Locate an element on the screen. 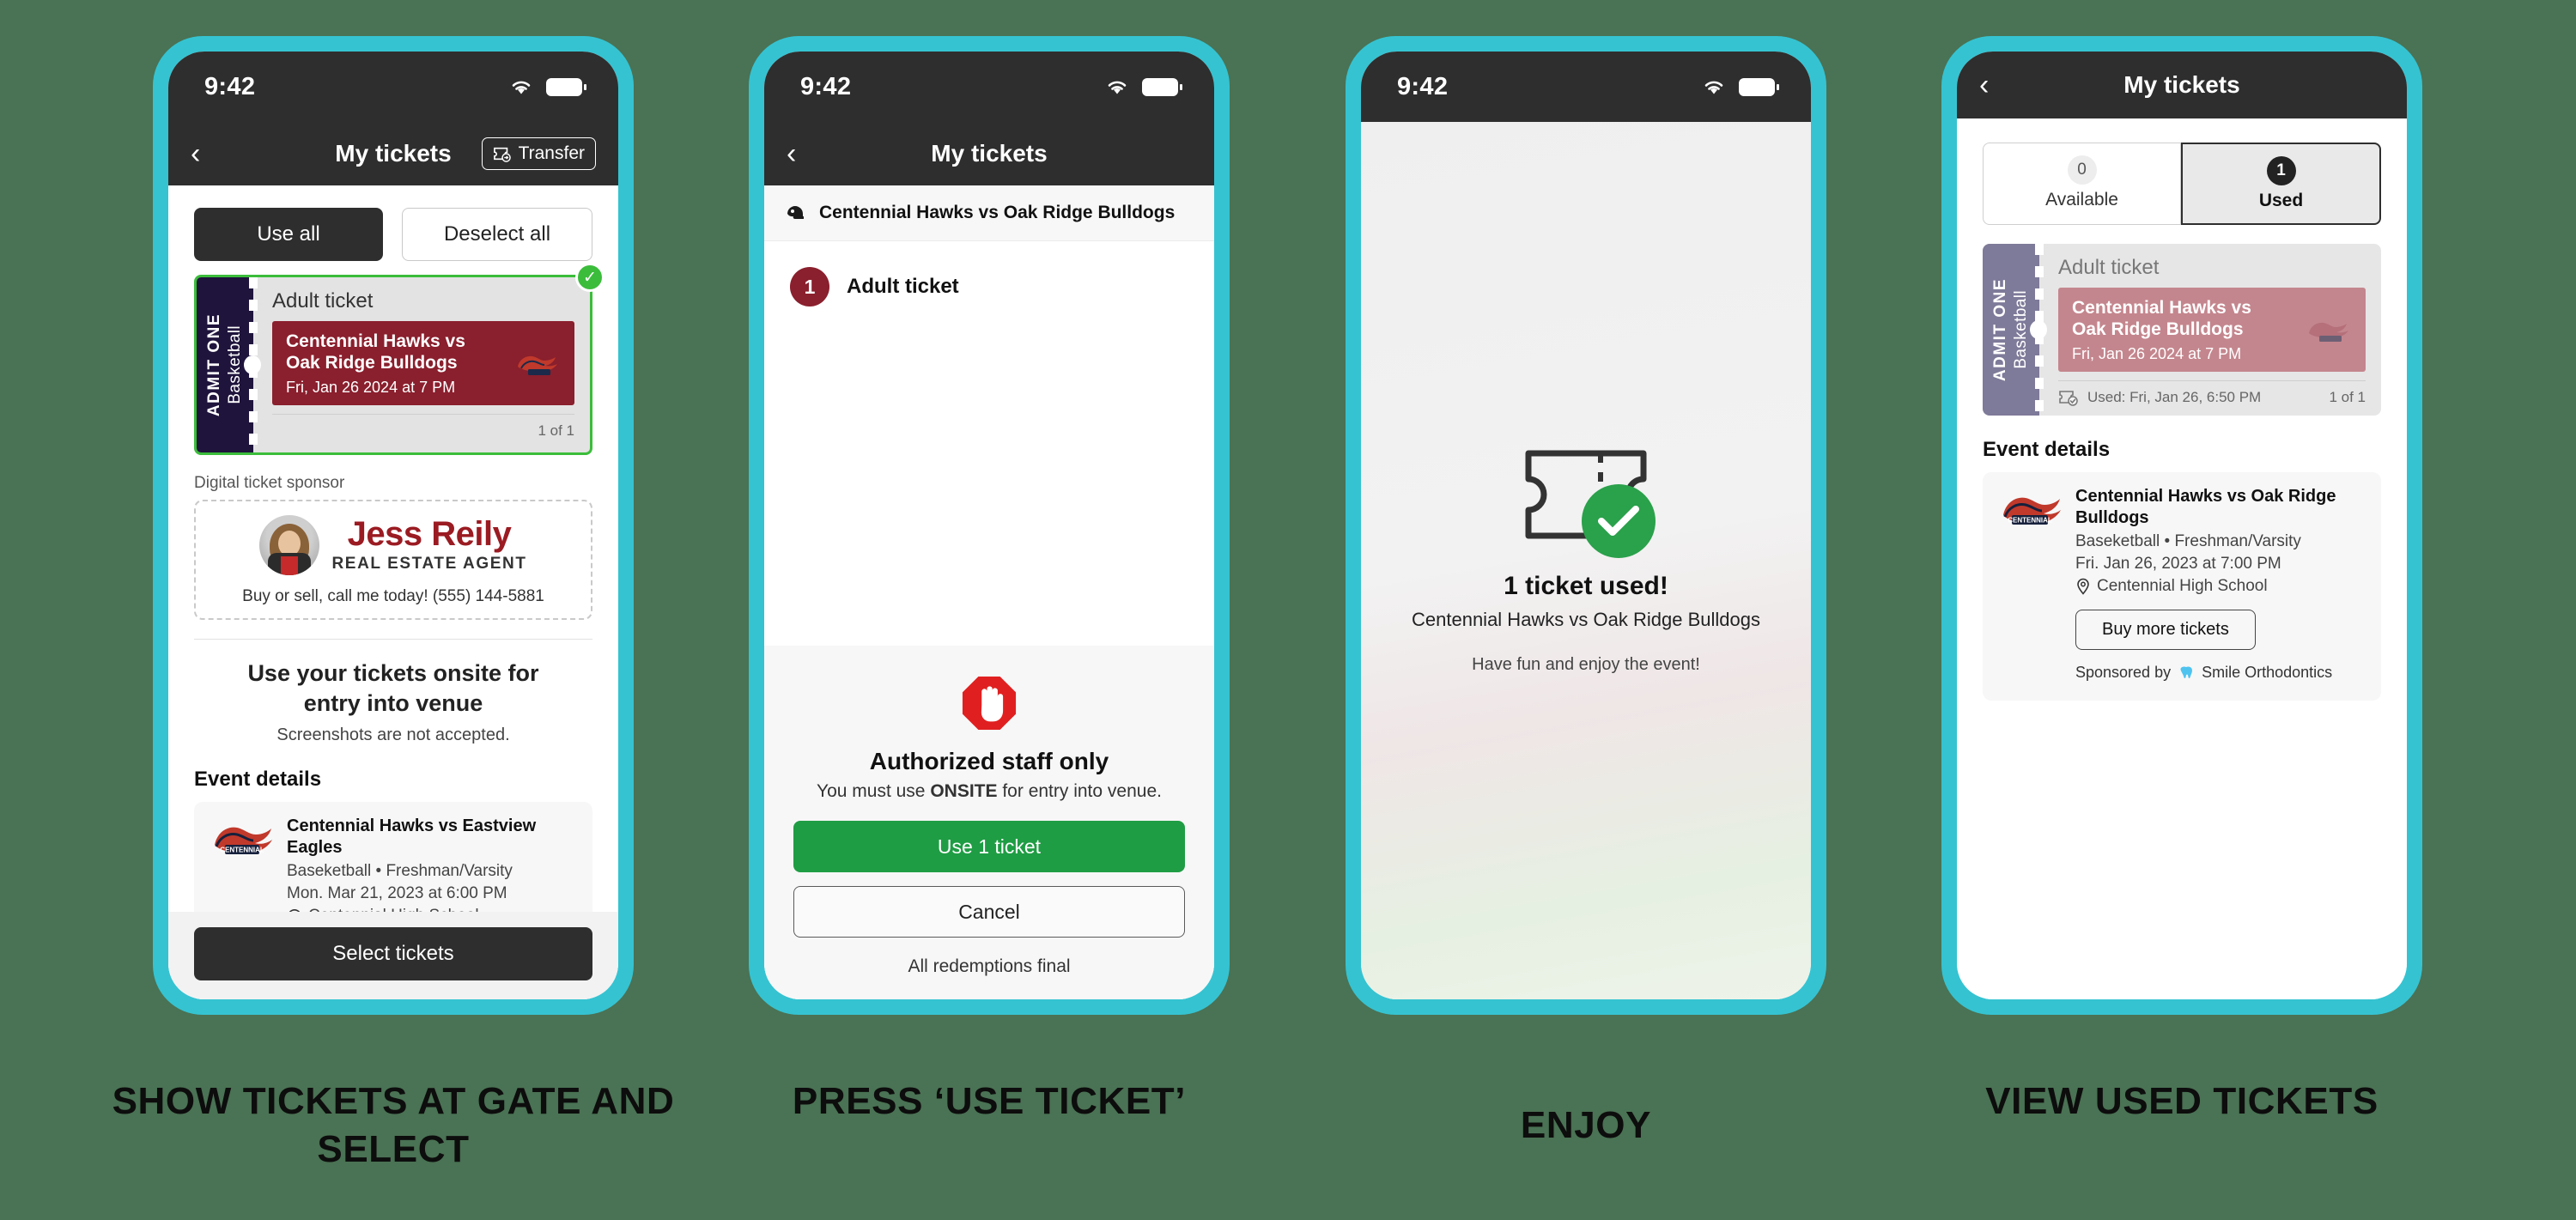 The width and height of the screenshot is (2576, 1220). sponsor-name: Jess Reily is located at coordinates (430, 534).